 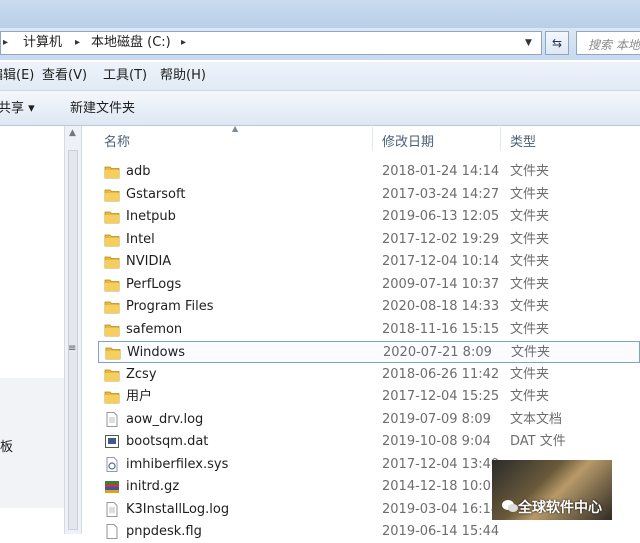 What do you see at coordinates (17, 76) in the screenshot?
I see `menu-edit: 编辑(E)` at bounding box center [17, 76].